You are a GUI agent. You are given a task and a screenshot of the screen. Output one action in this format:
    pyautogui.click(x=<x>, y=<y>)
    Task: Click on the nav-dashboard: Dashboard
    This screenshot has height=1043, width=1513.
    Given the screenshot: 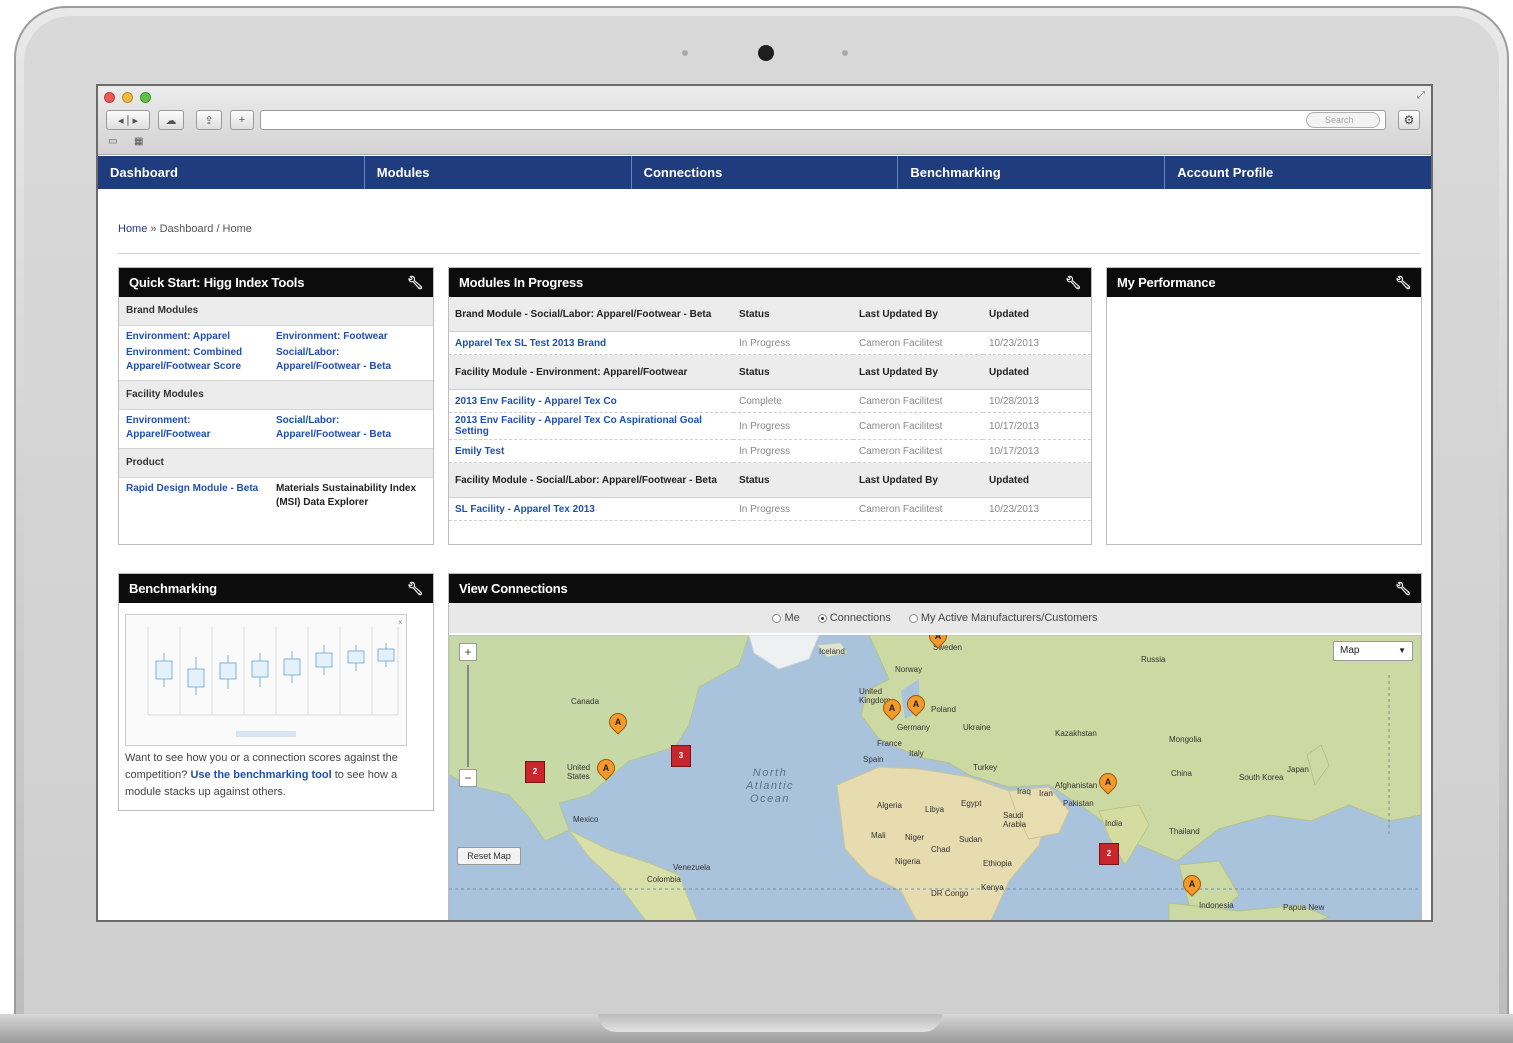 What is the action you would take?
    pyautogui.click(x=231, y=172)
    